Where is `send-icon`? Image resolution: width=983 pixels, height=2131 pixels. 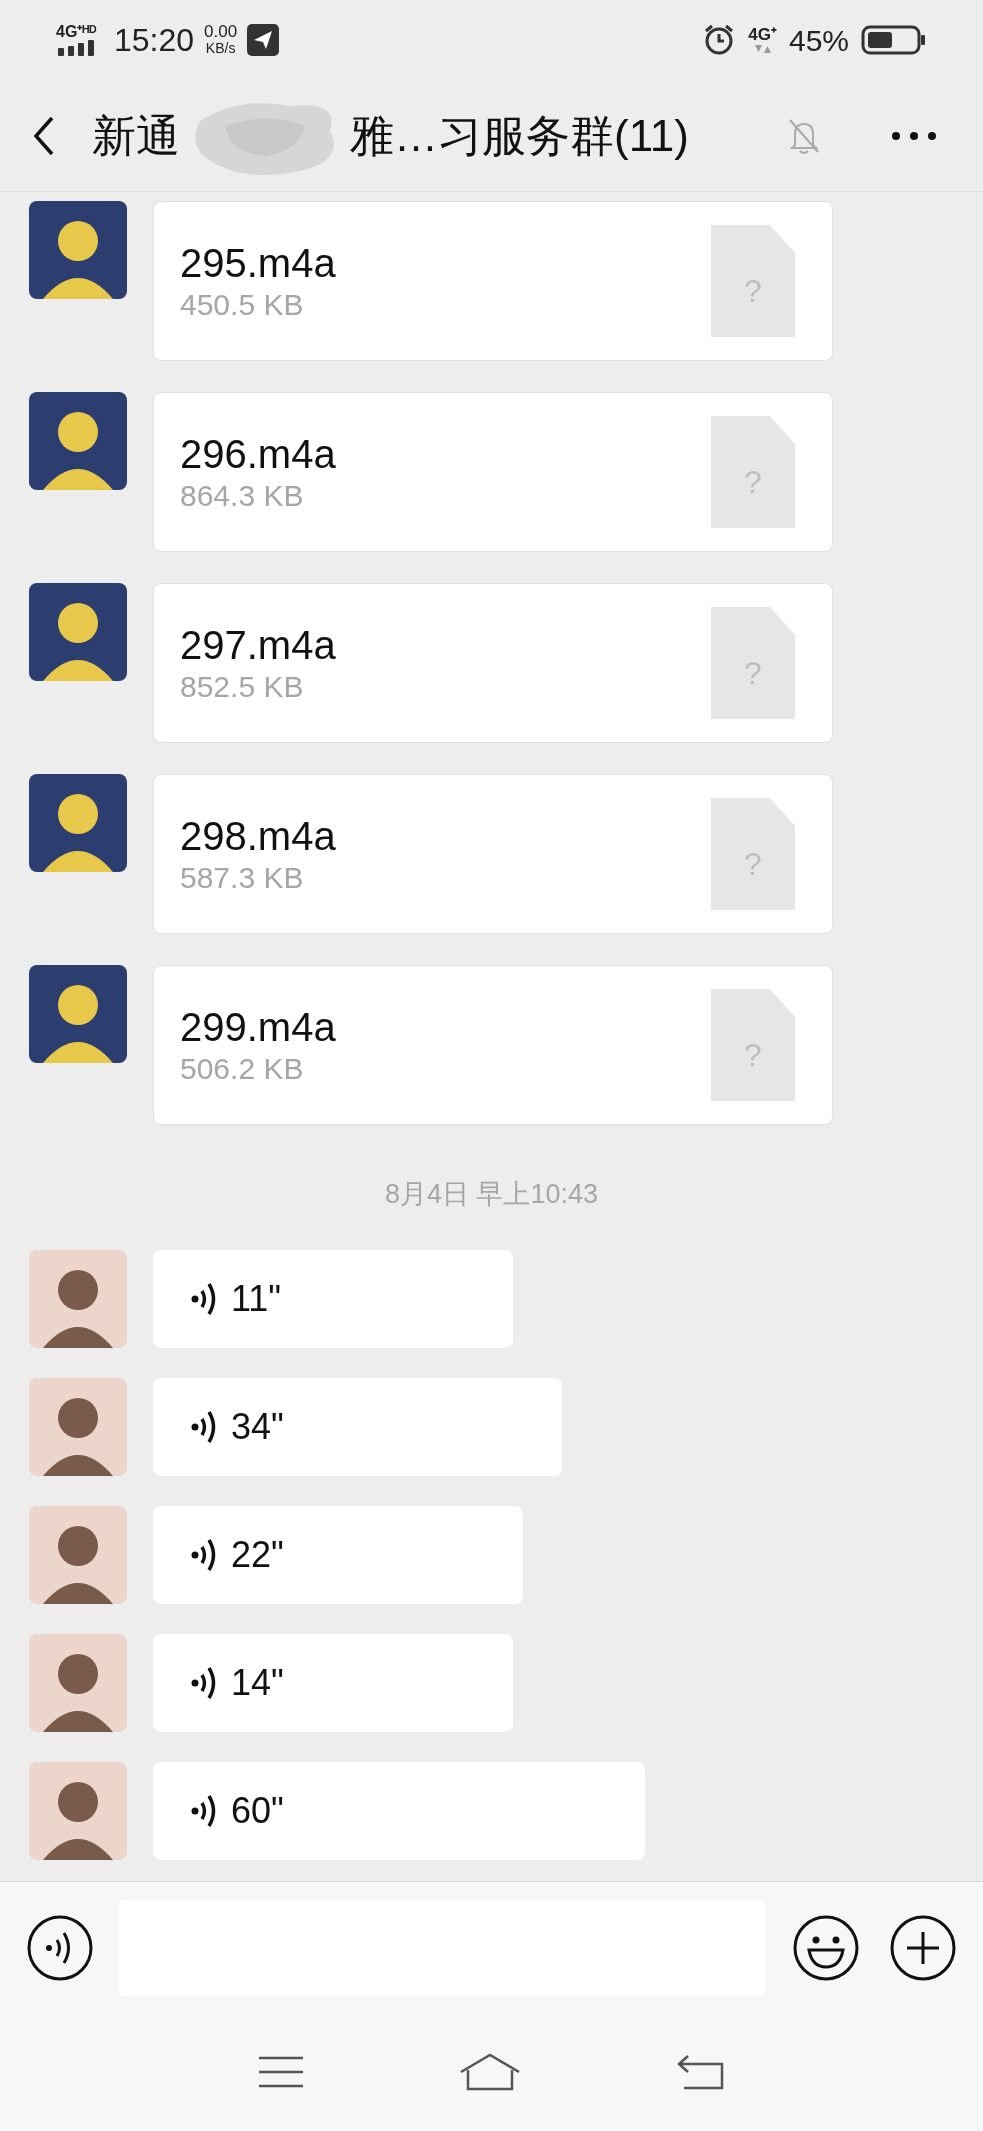 send-icon is located at coordinates (263, 40).